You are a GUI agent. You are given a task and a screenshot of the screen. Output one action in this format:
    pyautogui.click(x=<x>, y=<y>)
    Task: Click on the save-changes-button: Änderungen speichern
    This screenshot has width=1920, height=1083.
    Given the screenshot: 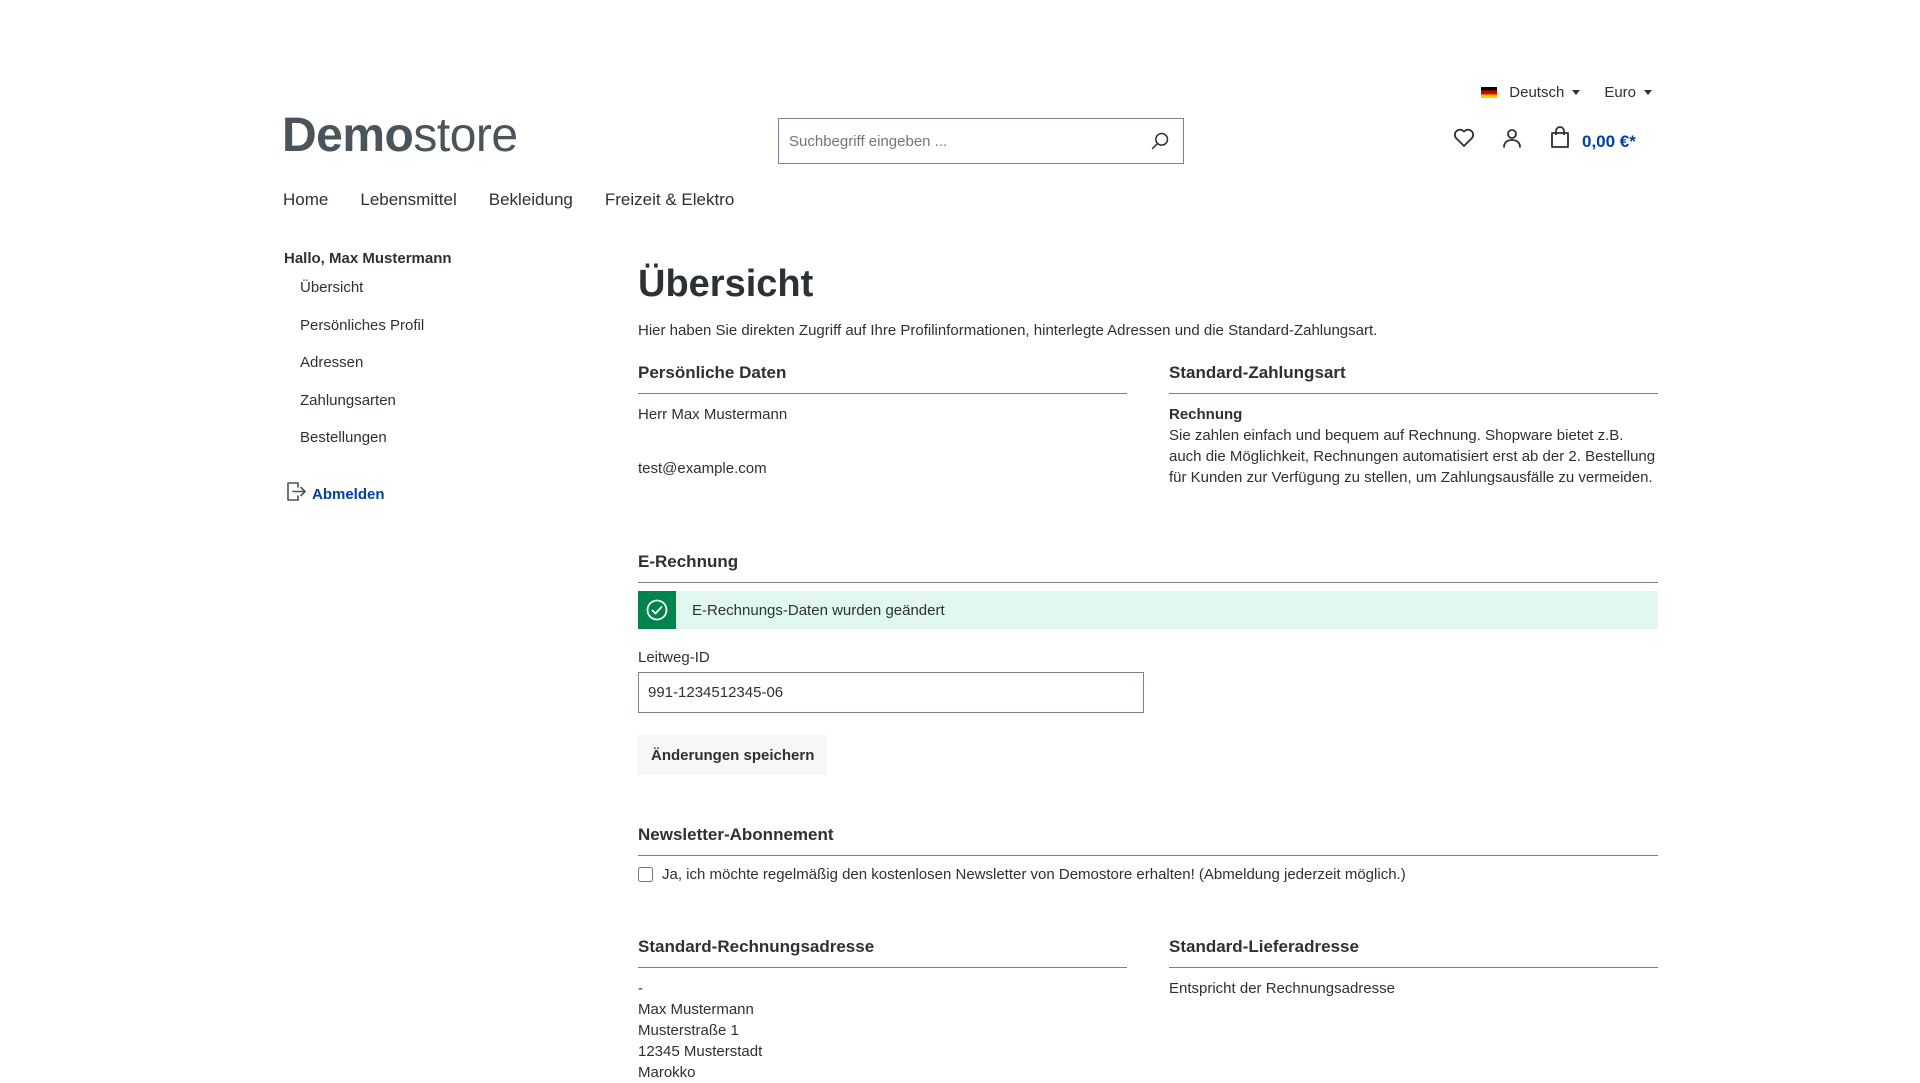 What is the action you would take?
    pyautogui.click(x=733, y=755)
    